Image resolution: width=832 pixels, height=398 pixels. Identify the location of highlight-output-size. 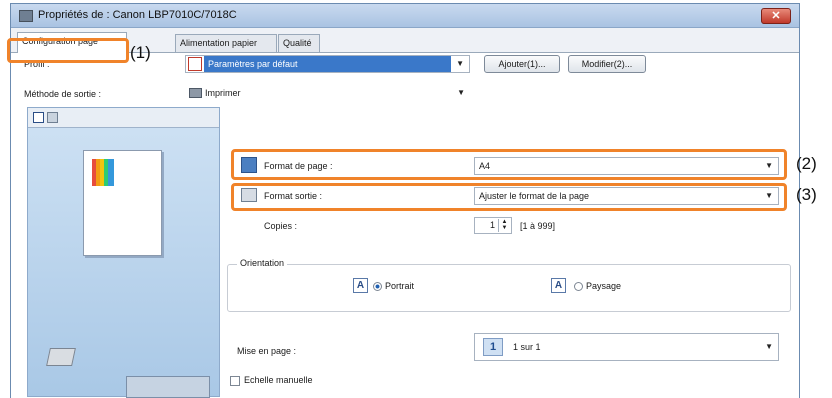
(509, 197).